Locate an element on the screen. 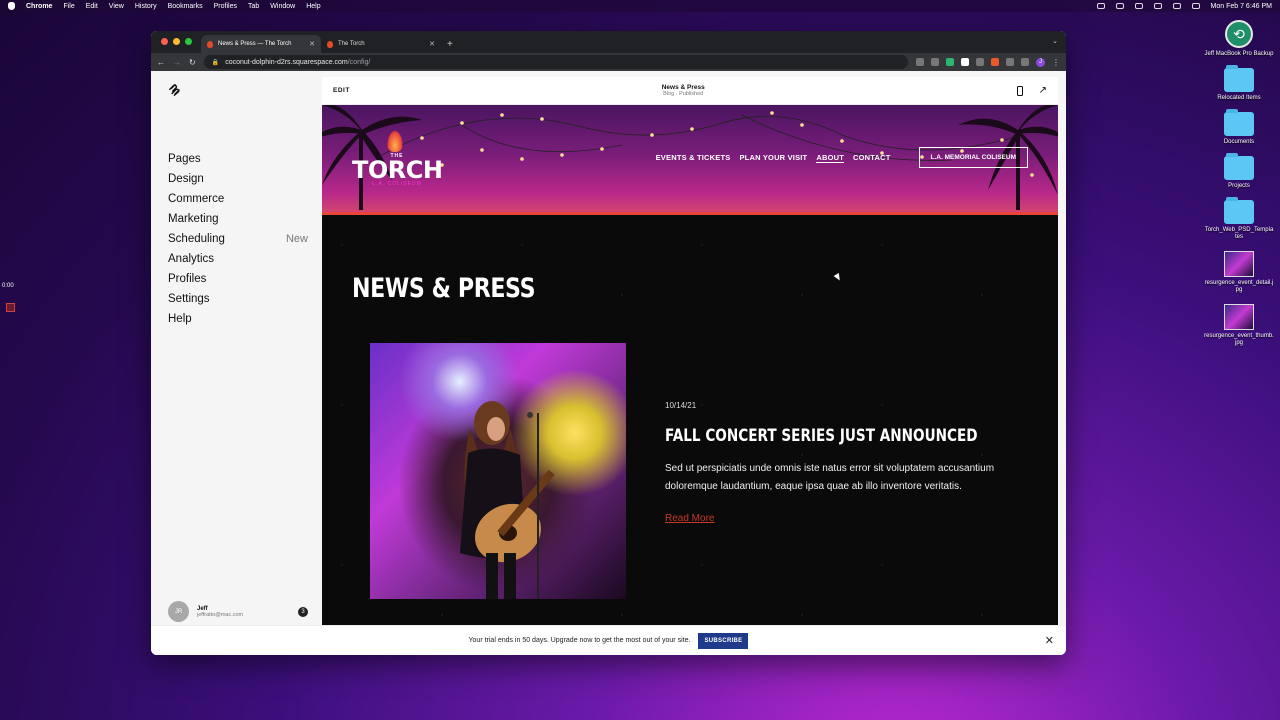 Image resolution: width=1280 pixels, height=720 pixels. close-icon: ✕ is located at coordinates (1049, 640).